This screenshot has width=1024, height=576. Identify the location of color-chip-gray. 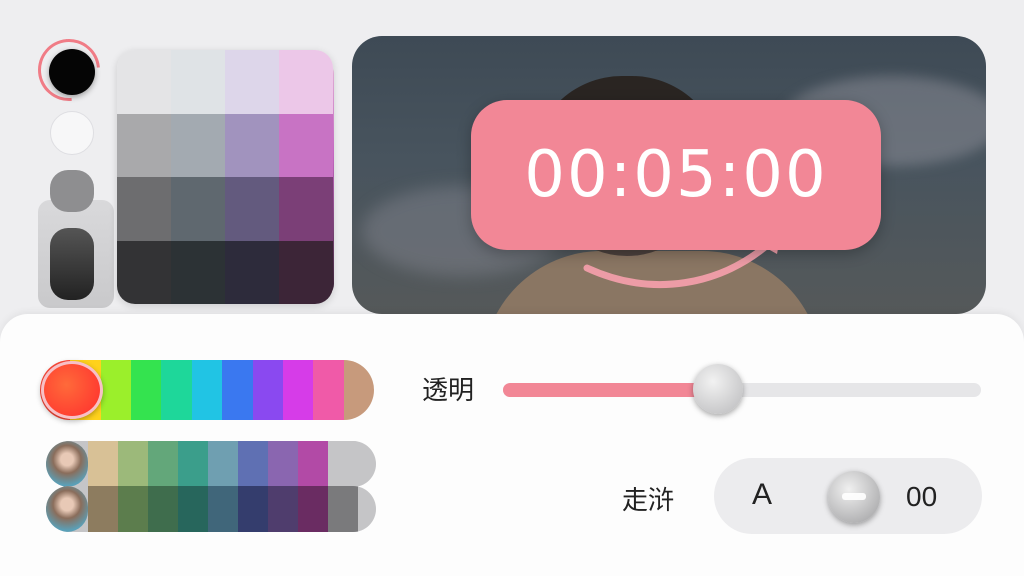
(72, 191).